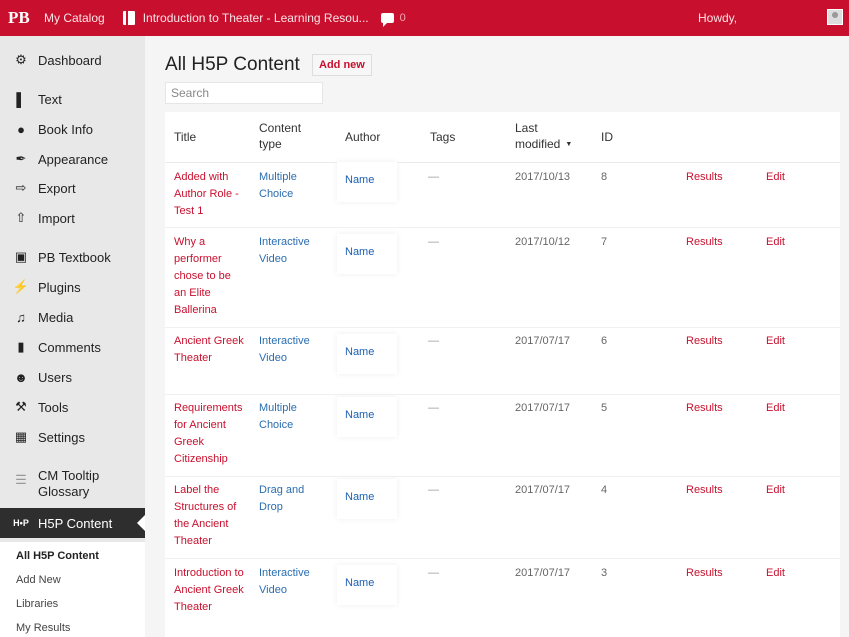 This screenshot has width=849, height=637. What do you see at coordinates (545, 136) in the screenshot?
I see `column-header-last-modified: Last modified ▼` at bounding box center [545, 136].